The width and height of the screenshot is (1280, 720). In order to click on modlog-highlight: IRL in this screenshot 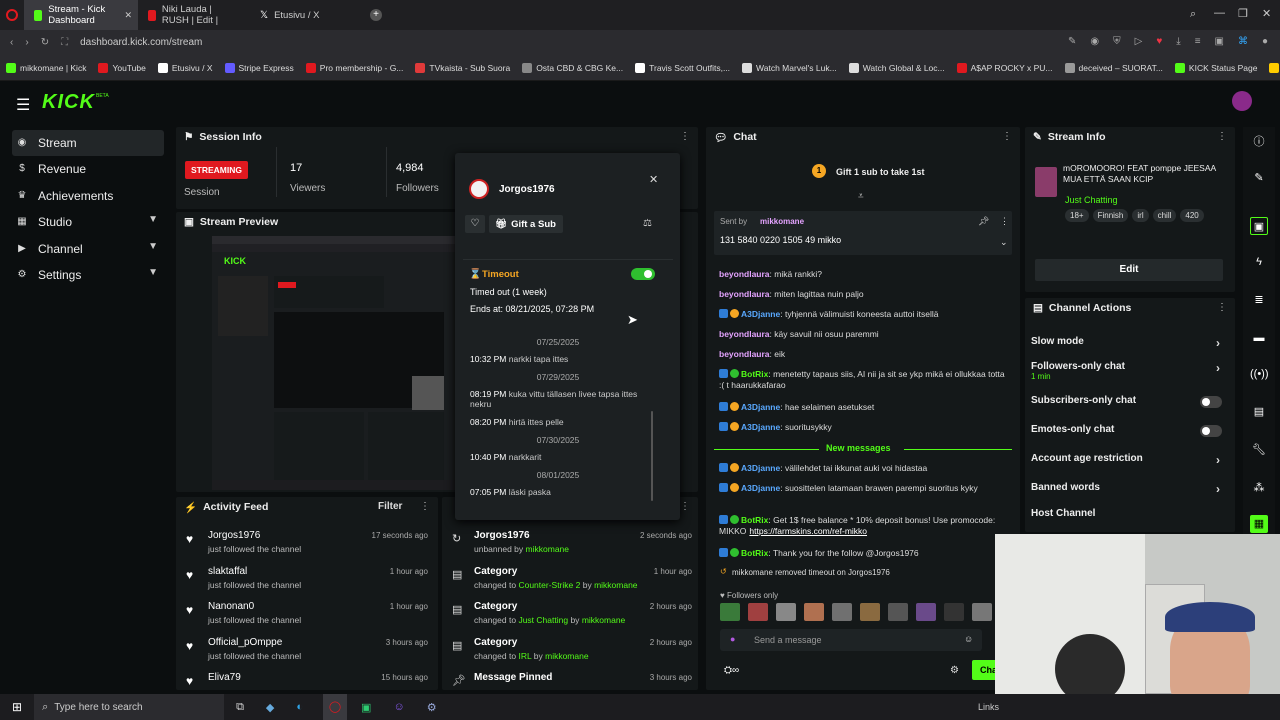, I will do `click(524, 656)`.